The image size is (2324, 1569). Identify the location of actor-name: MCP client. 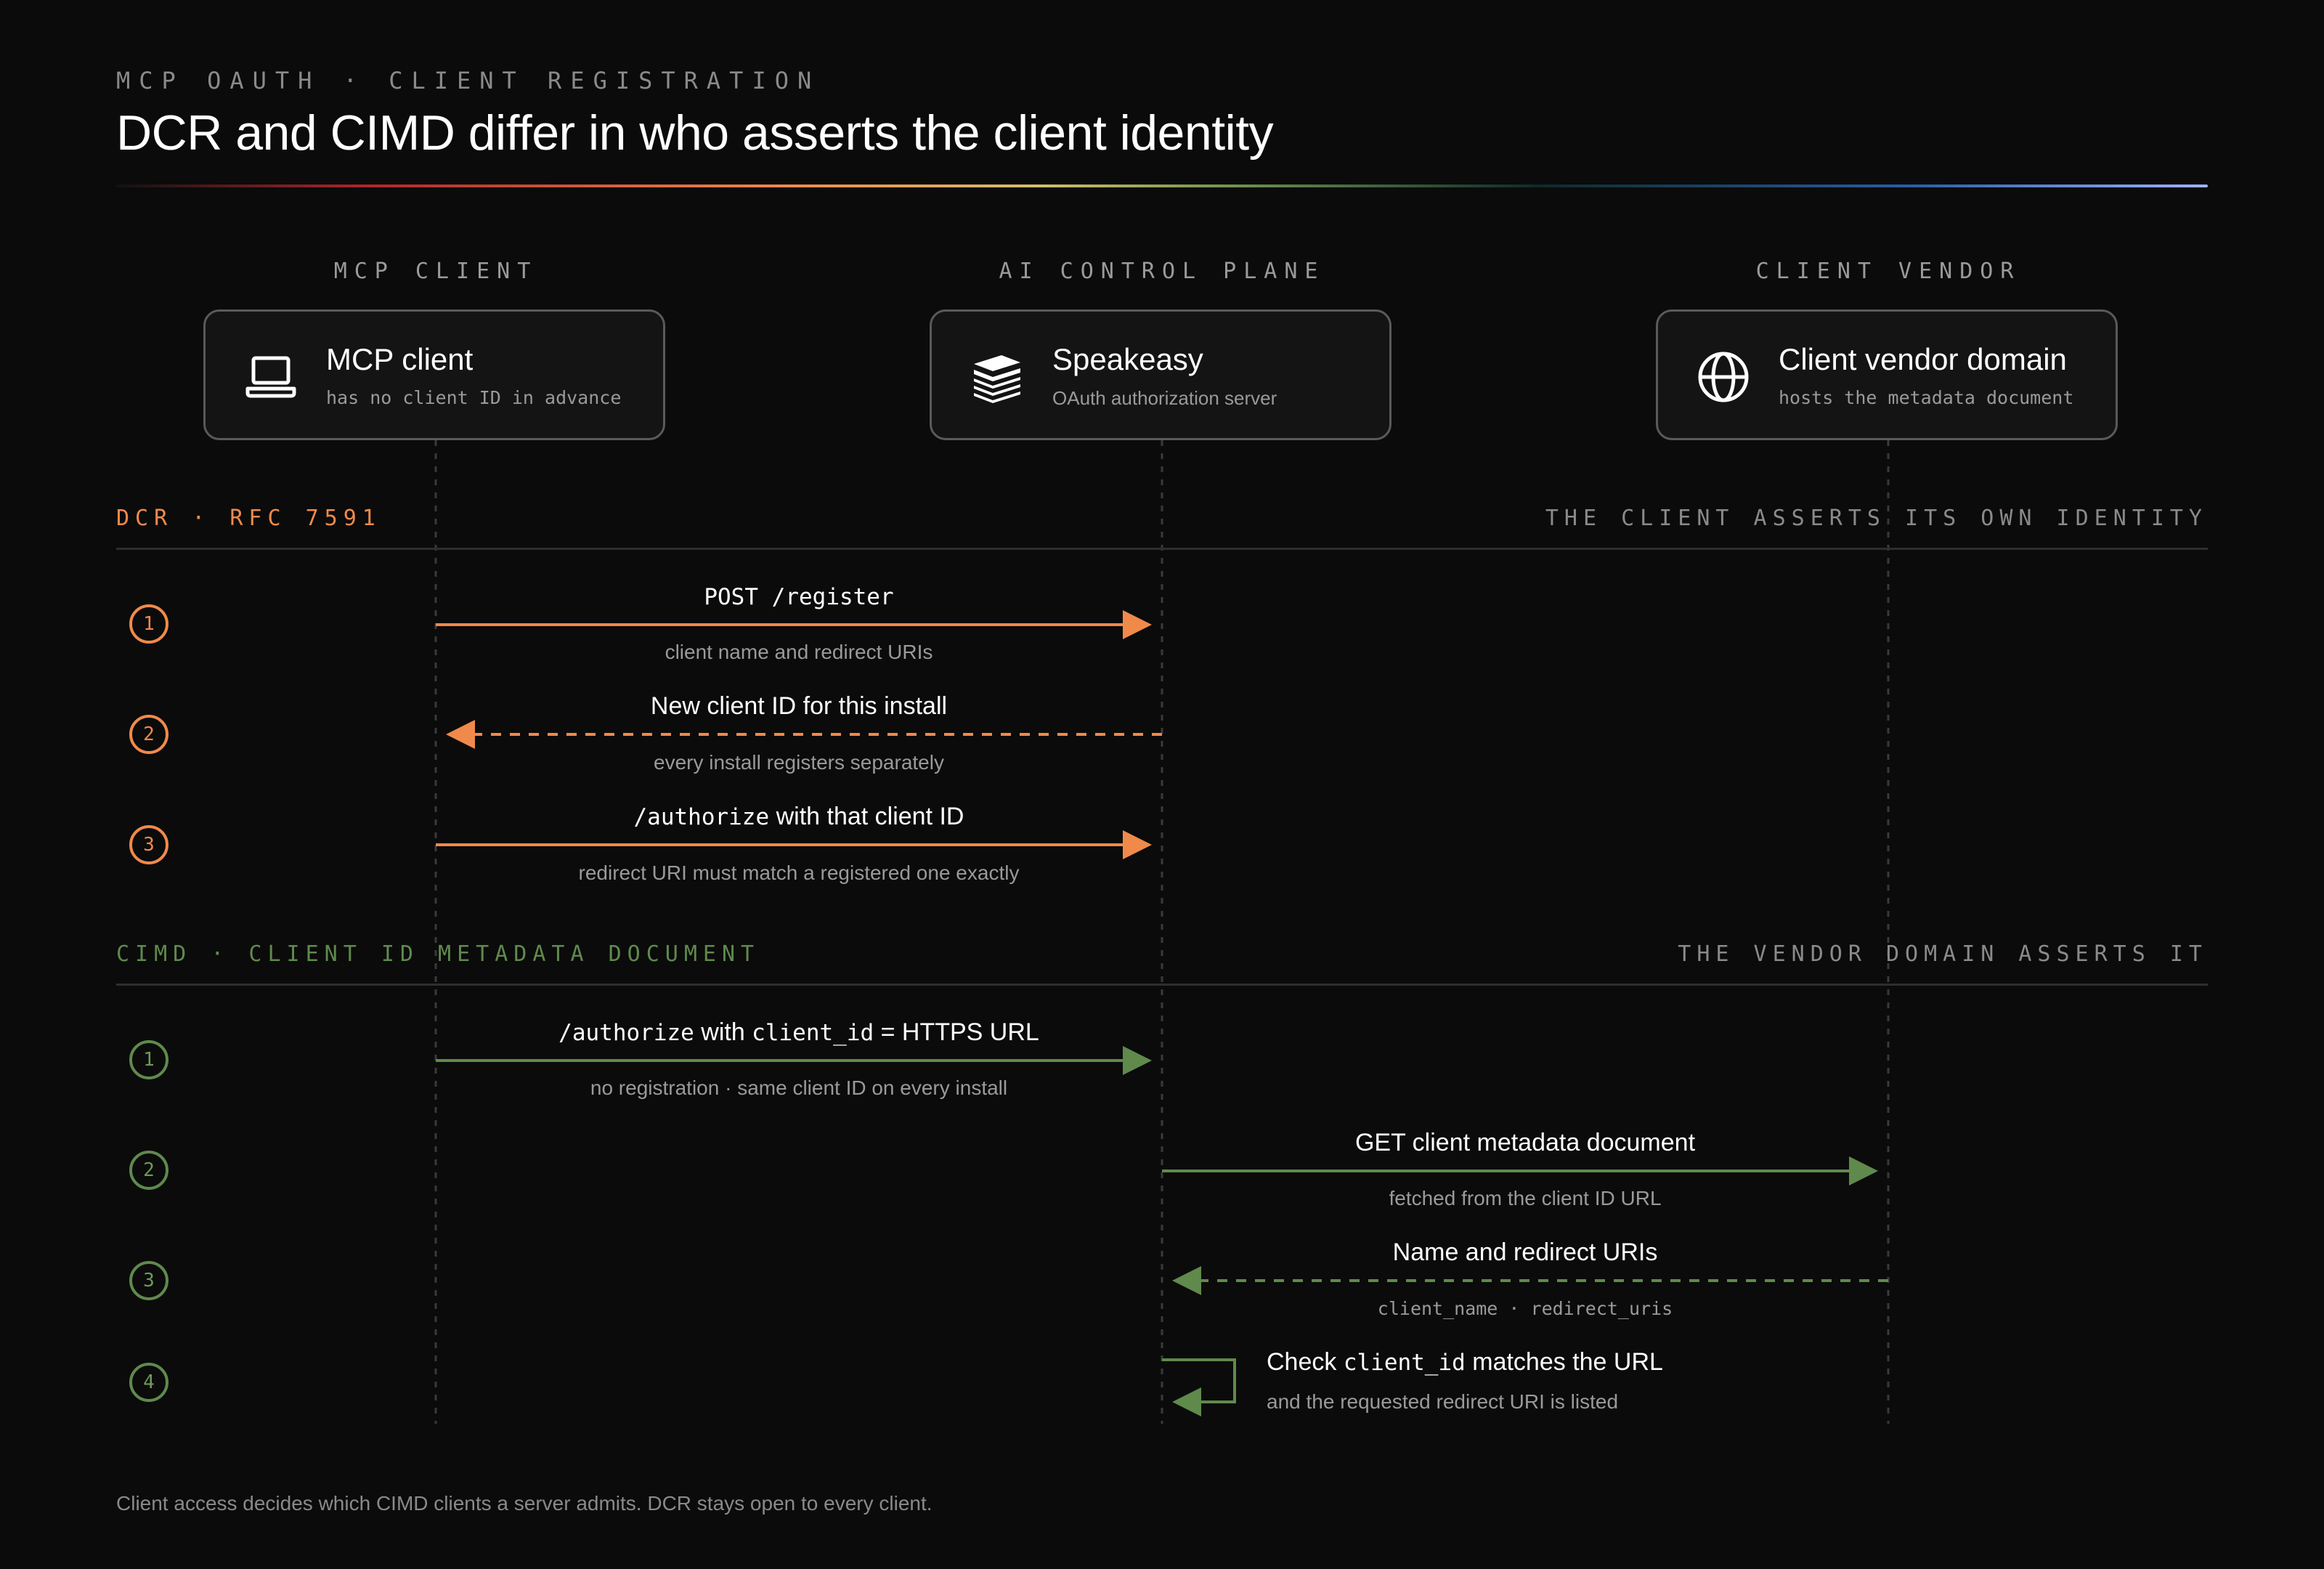
(400, 359).